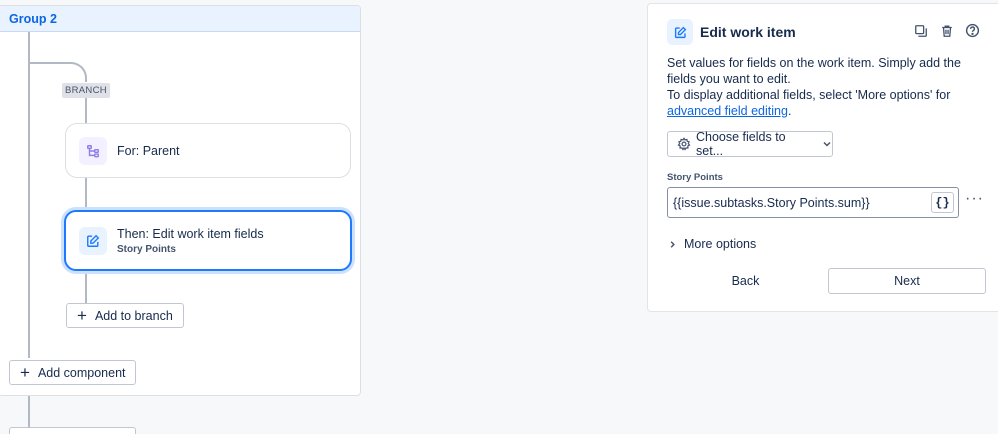 The height and width of the screenshot is (434, 998). What do you see at coordinates (81, 372) in the screenshot?
I see `add-component-label: Add component` at bounding box center [81, 372].